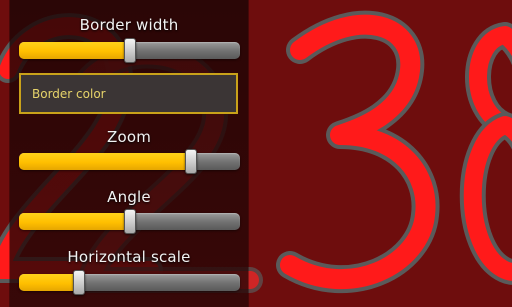  What do you see at coordinates (129, 137) in the screenshot?
I see `zoom-label: Zoom` at bounding box center [129, 137].